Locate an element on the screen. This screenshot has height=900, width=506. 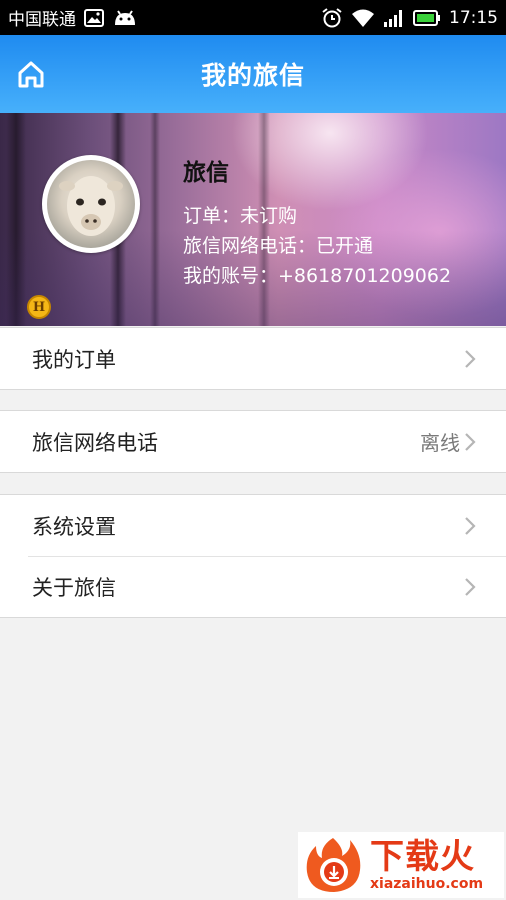
clock-time: 17:15 is located at coordinates (473, 17).